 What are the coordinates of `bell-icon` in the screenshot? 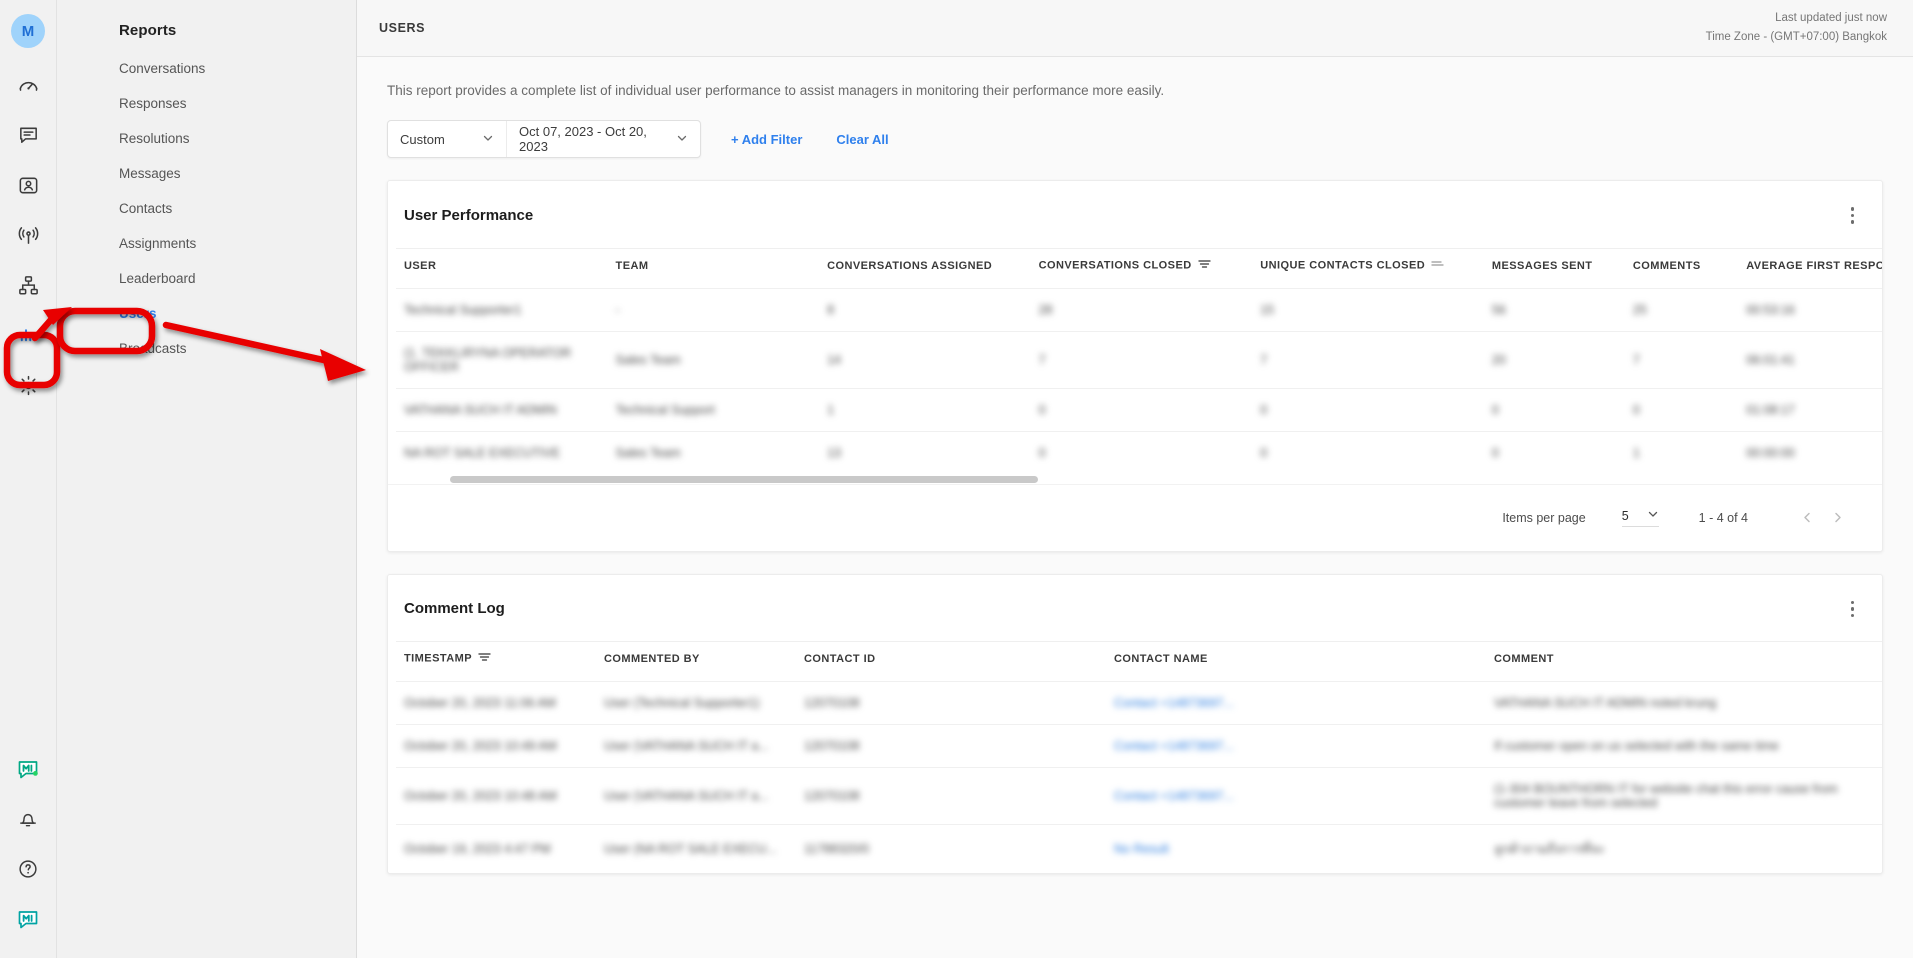 It's located at (28, 819).